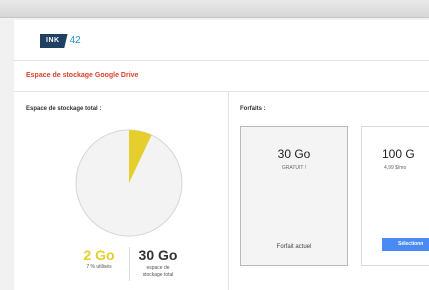 Image resolution: width=429 pixels, height=290 pixels. I want to click on storage-label: Espace de stockage total :, so click(64, 109).